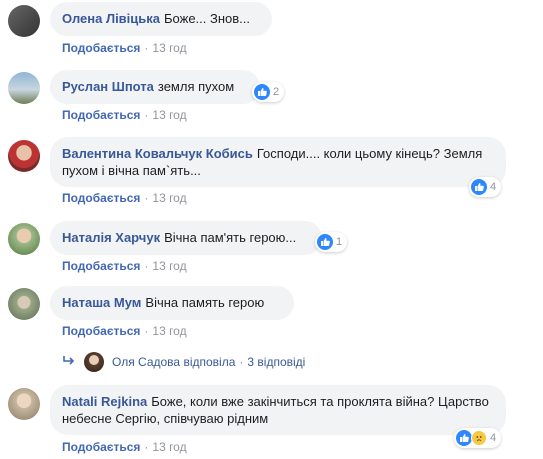 The height and width of the screenshot is (459, 543). What do you see at coordinates (69, 362) in the screenshot?
I see `reply-arrow-icon` at bounding box center [69, 362].